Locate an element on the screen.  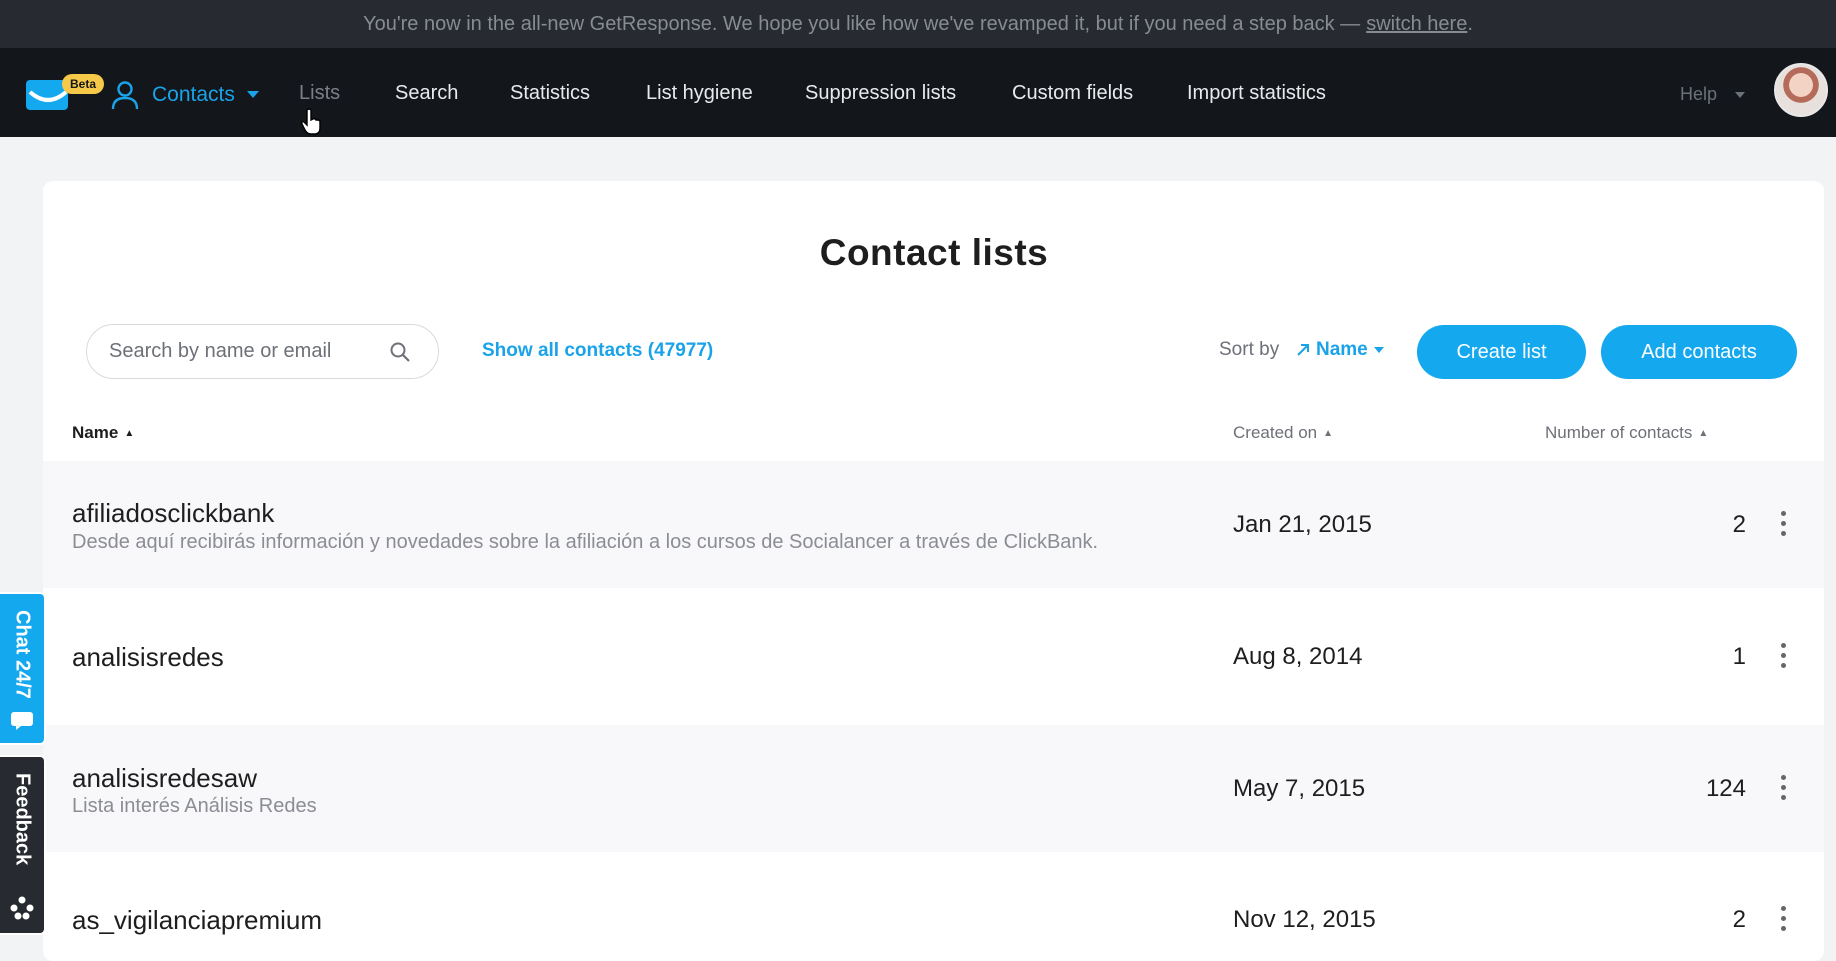
contact-count: 124 is located at coordinates (1725, 788).